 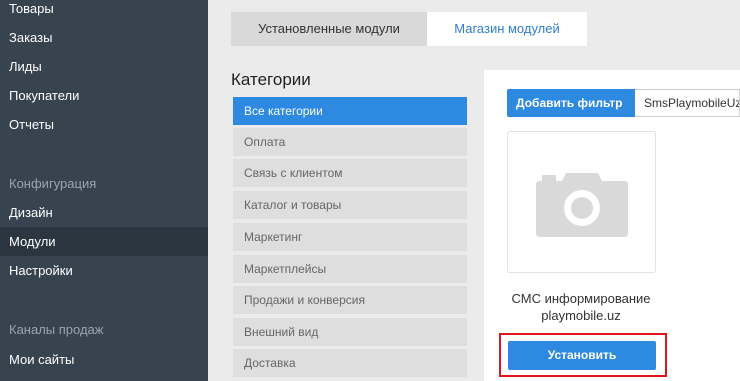 What do you see at coordinates (104, 37) in the screenshot?
I see `sidebar-item-orders: Заказы` at bounding box center [104, 37].